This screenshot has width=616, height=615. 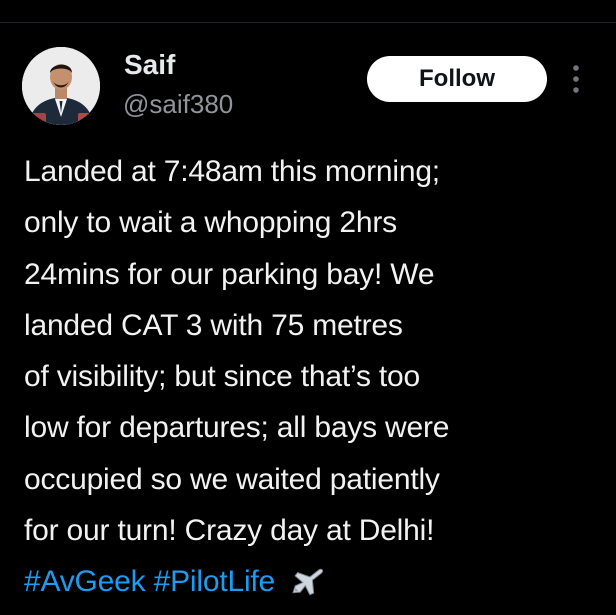 I want to click on tweet-line: Landed at 7:48am this morning;, so click(x=232, y=171).